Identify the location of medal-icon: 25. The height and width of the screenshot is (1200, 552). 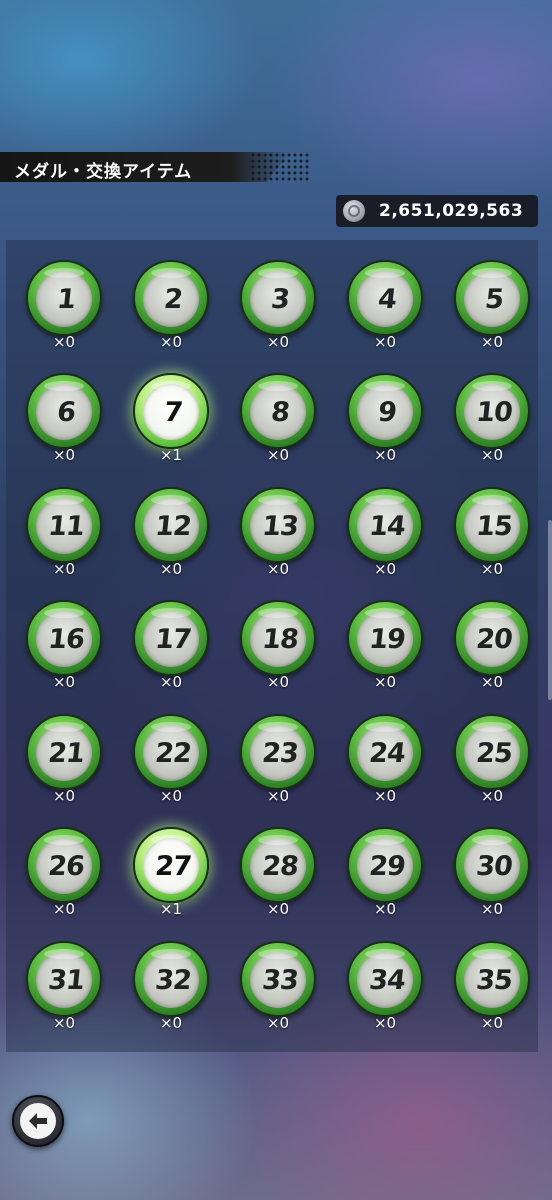
(492, 752).